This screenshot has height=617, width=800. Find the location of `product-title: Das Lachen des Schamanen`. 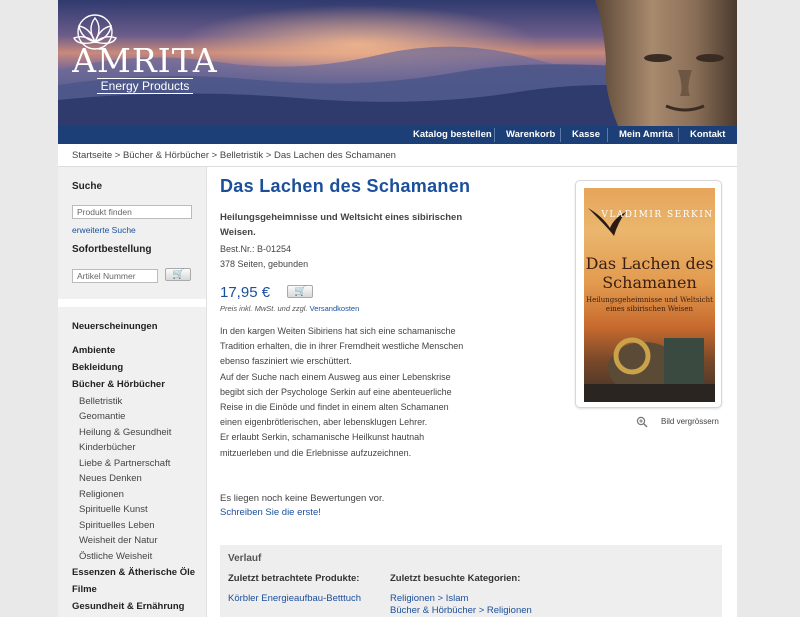

product-title: Das Lachen des Schamanen is located at coordinates (345, 186).